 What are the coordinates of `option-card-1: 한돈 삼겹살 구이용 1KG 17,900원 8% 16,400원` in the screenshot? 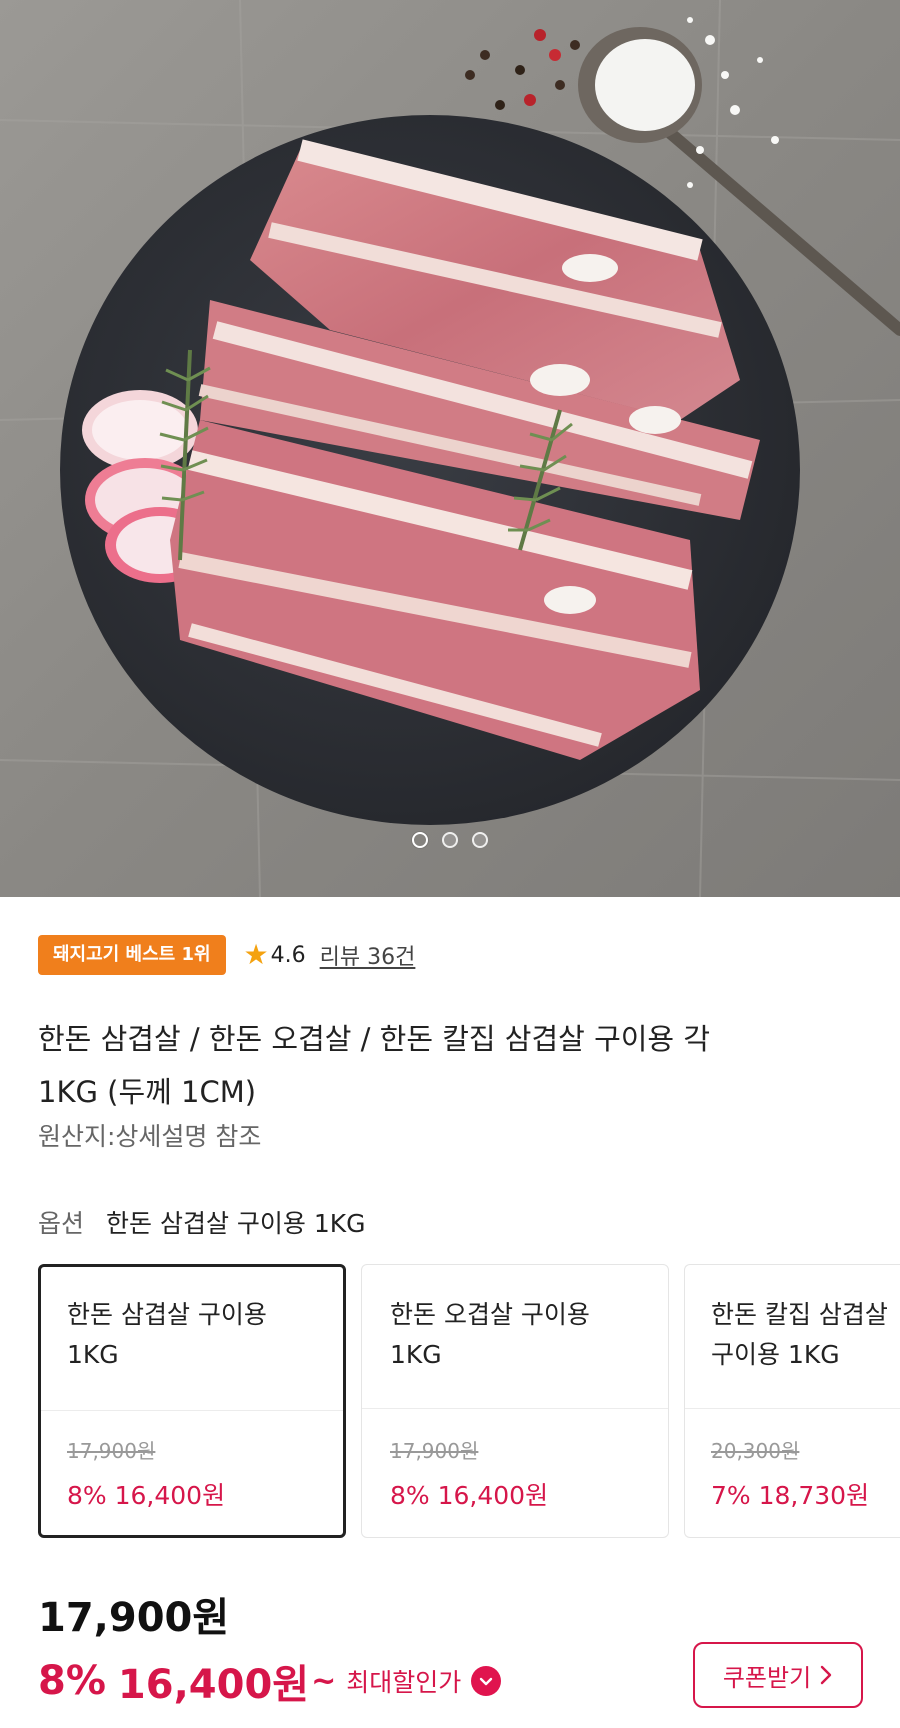 It's located at (192, 1401).